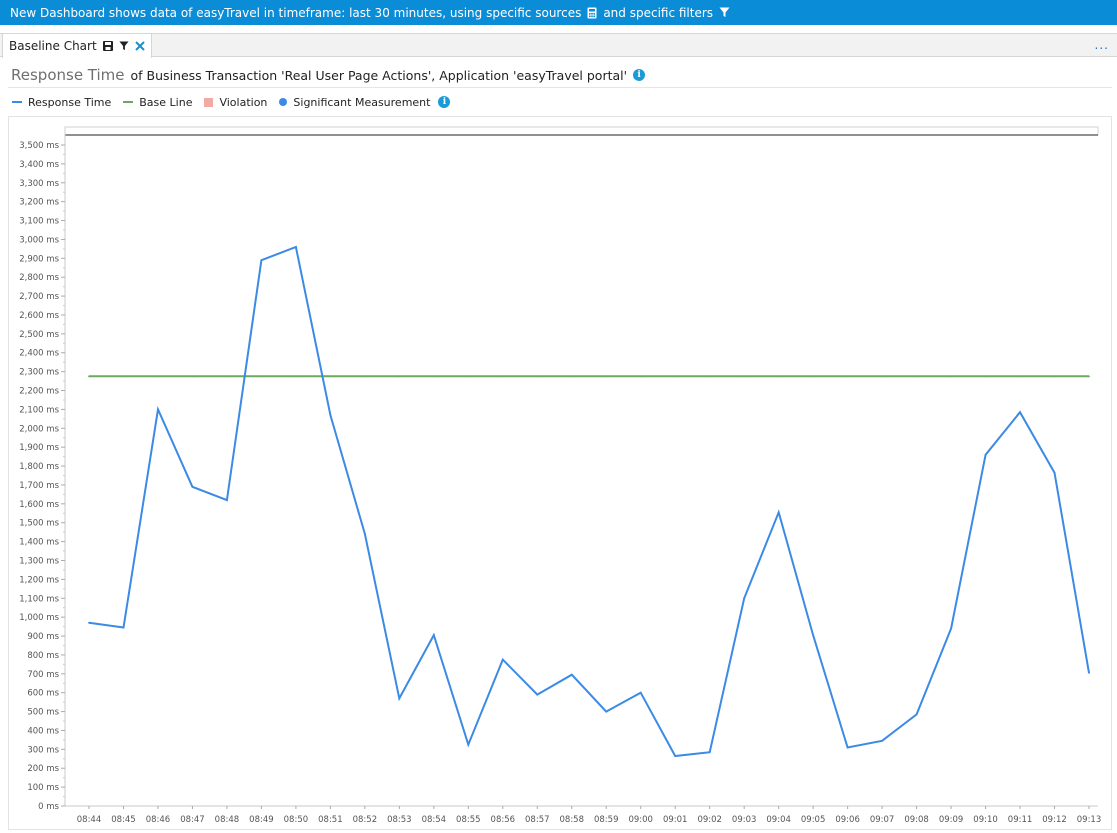 Image resolution: width=1117 pixels, height=833 pixels. I want to click on calculator-icon, so click(592, 13).